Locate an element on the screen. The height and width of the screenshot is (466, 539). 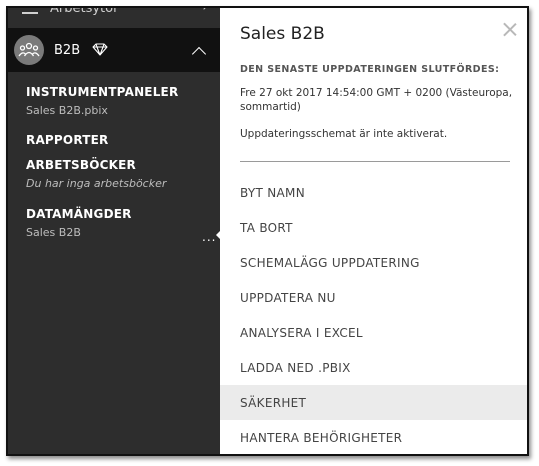
section-datasets: DATAMÄNGDER Sales B2B is located at coordinates (79, 223).